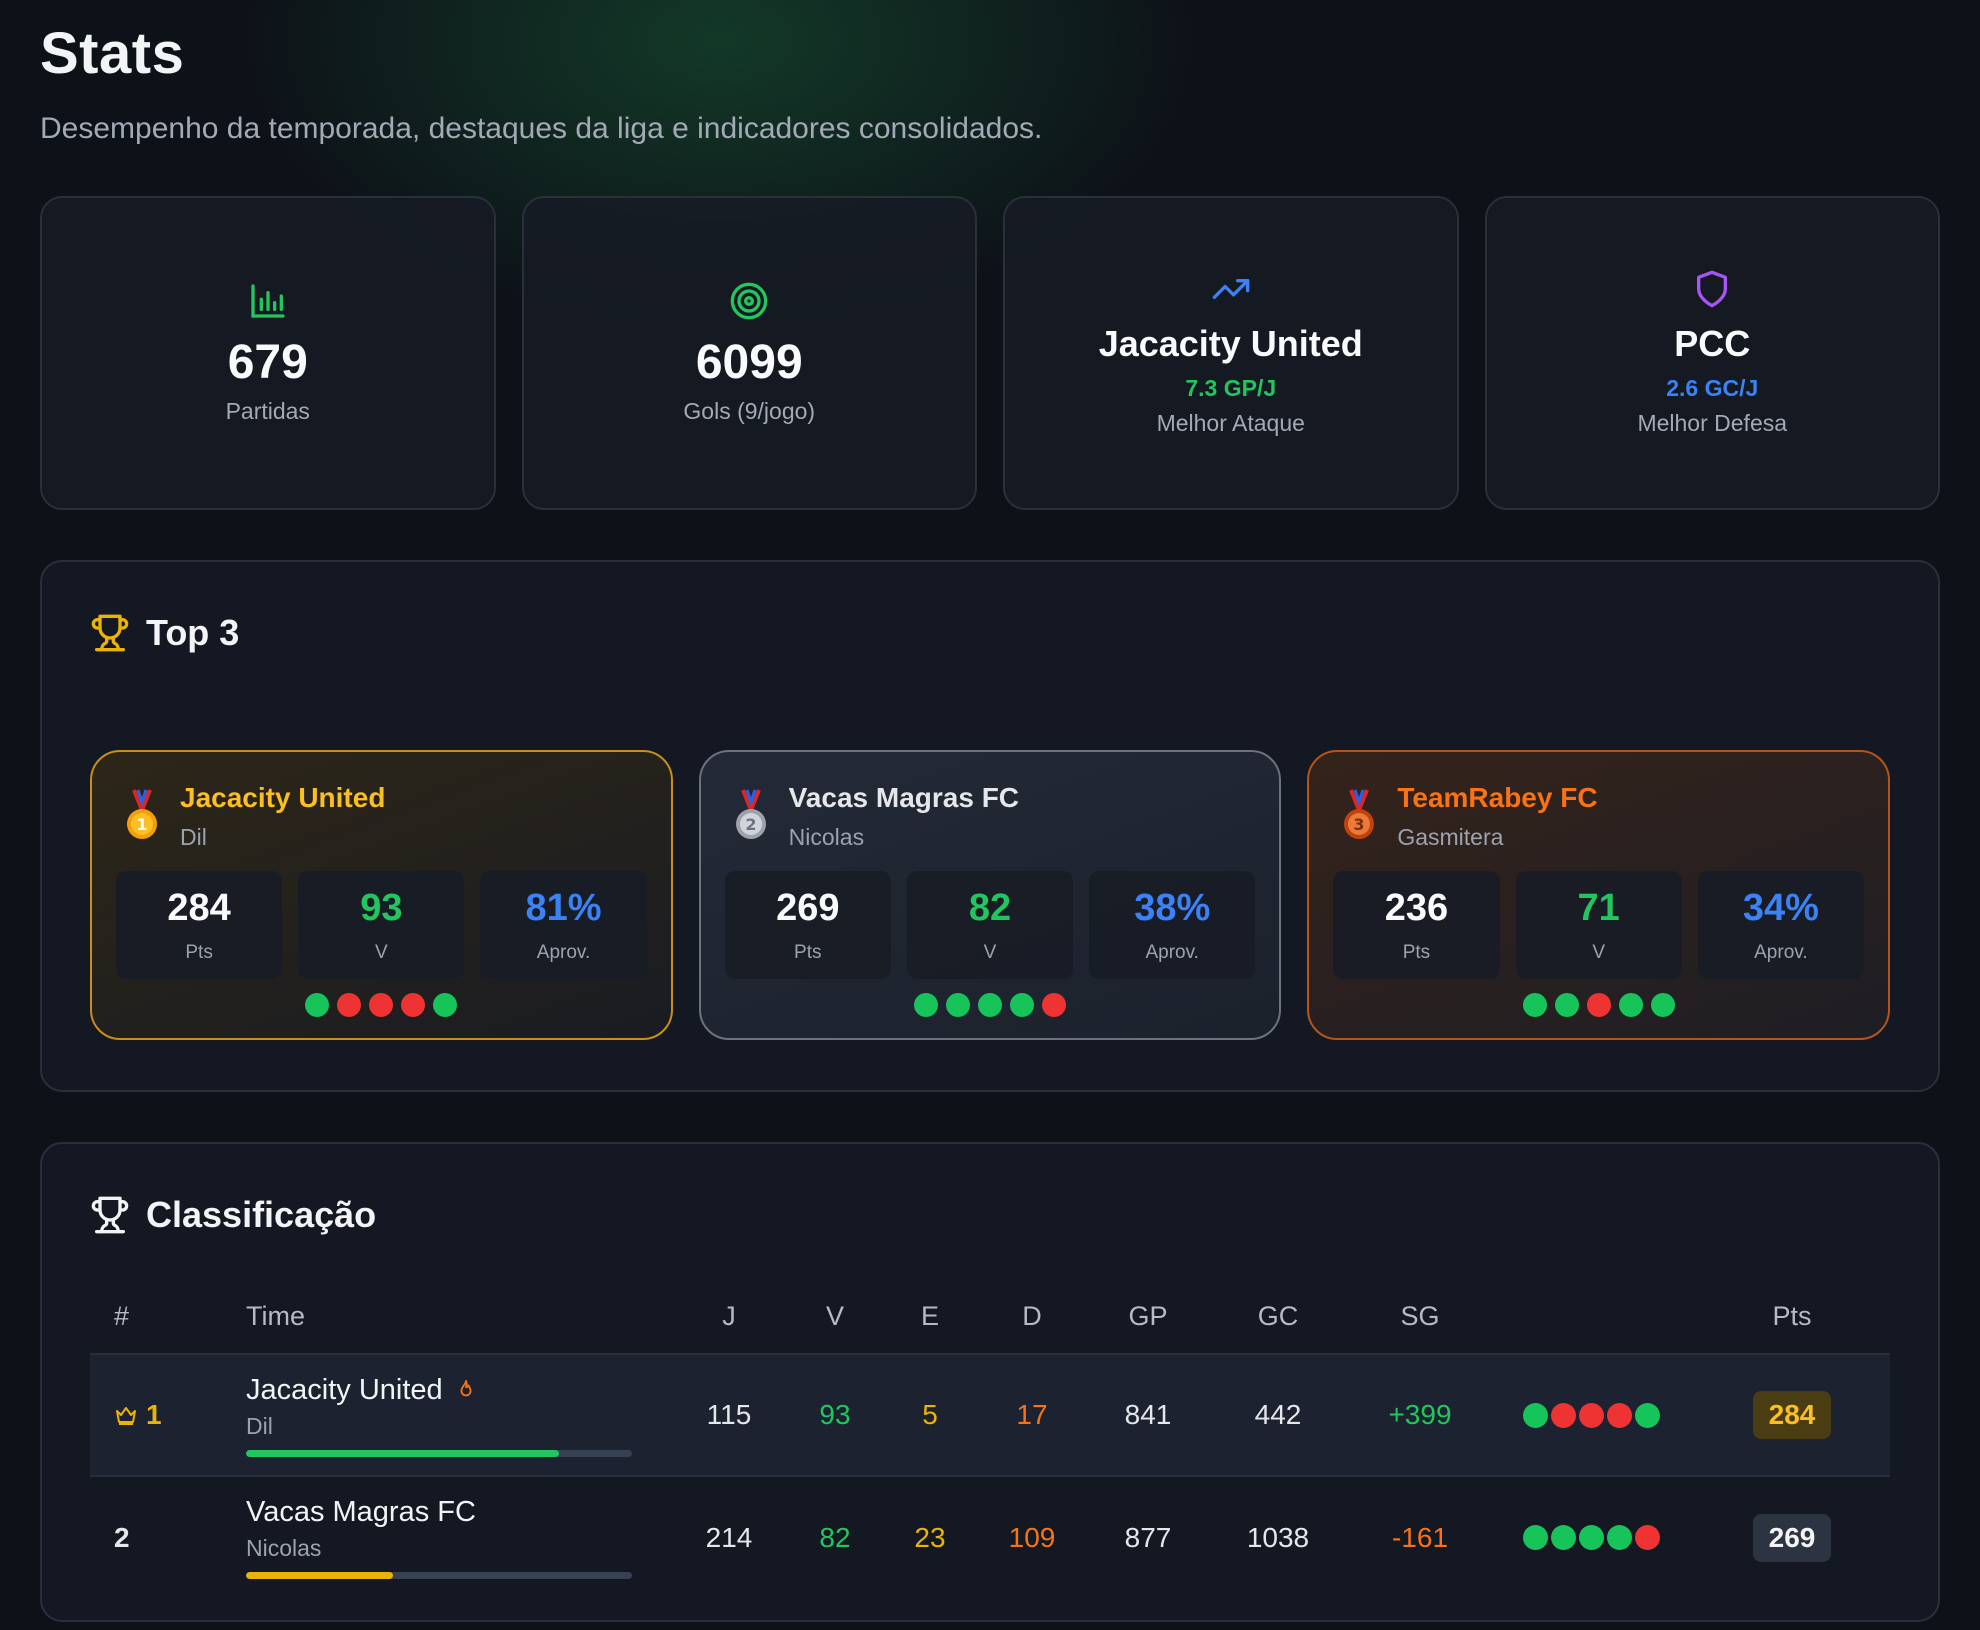 The image size is (1980, 1630). I want to click on podium-stat-pts: 236 Pts, so click(1416, 925).